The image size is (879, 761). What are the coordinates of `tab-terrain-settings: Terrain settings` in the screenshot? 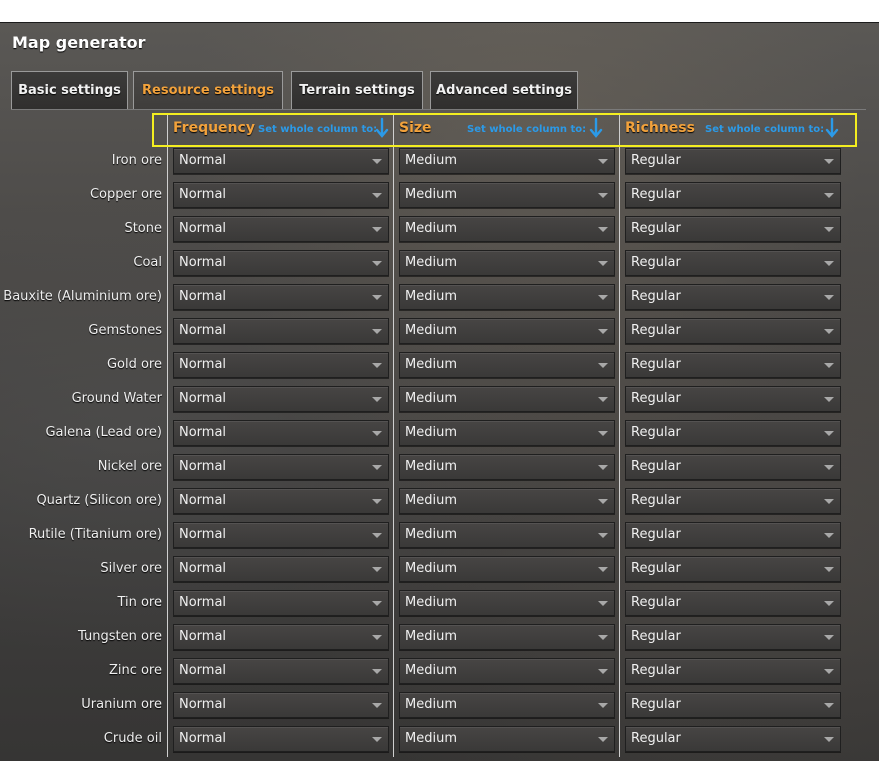 It's located at (357, 90).